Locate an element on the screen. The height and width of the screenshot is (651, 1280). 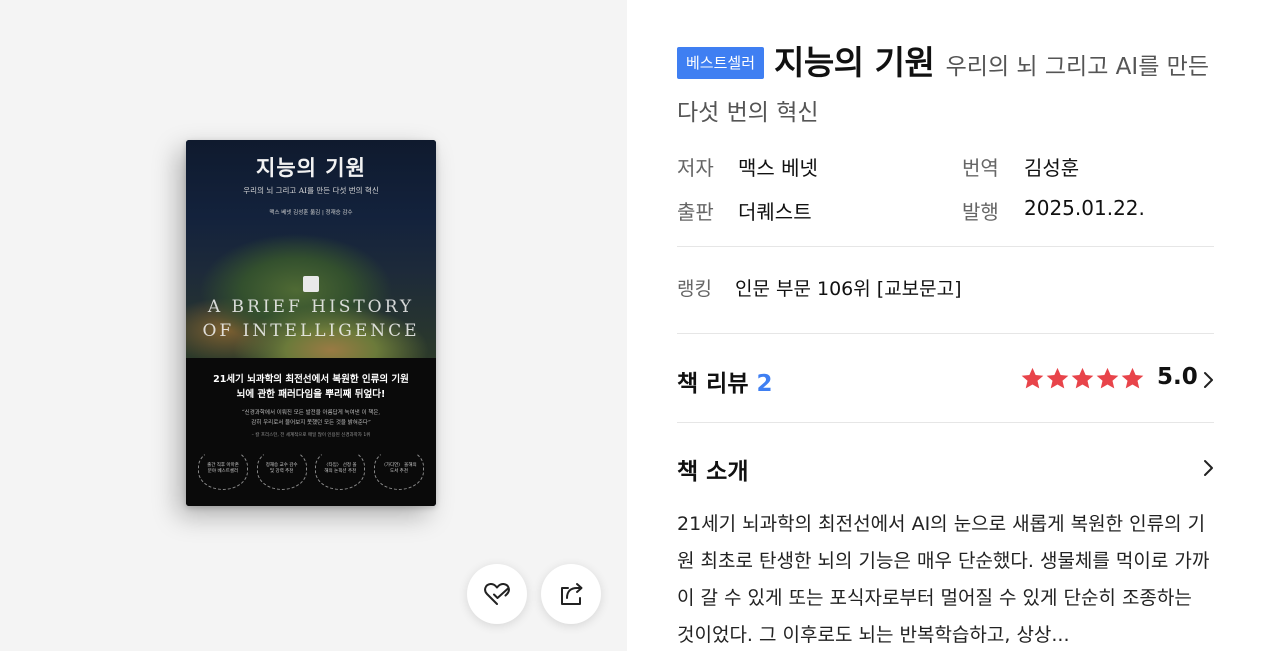
heart-check-icon is located at coordinates (497, 593).